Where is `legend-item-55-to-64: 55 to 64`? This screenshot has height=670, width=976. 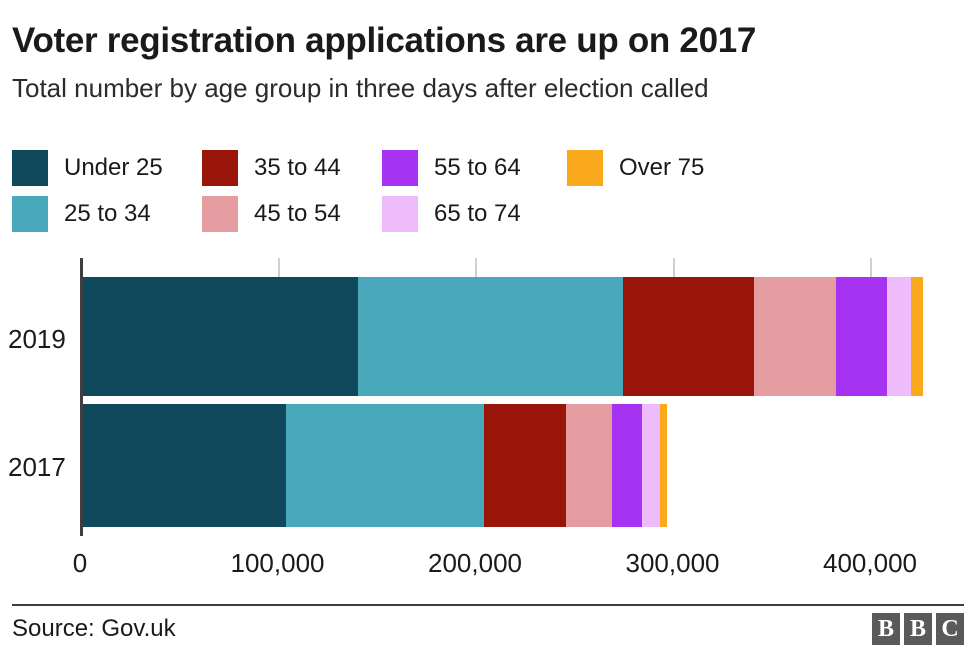 legend-item-55-to-64: 55 to 64 is located at coordinates (474, 168).